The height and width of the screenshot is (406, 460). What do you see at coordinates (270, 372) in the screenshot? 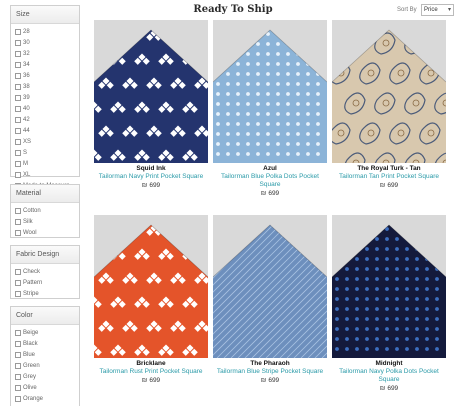
I see `product-description-link: Tailorman Blue Stripe Pocket Square` at bounding box center [270, 372].